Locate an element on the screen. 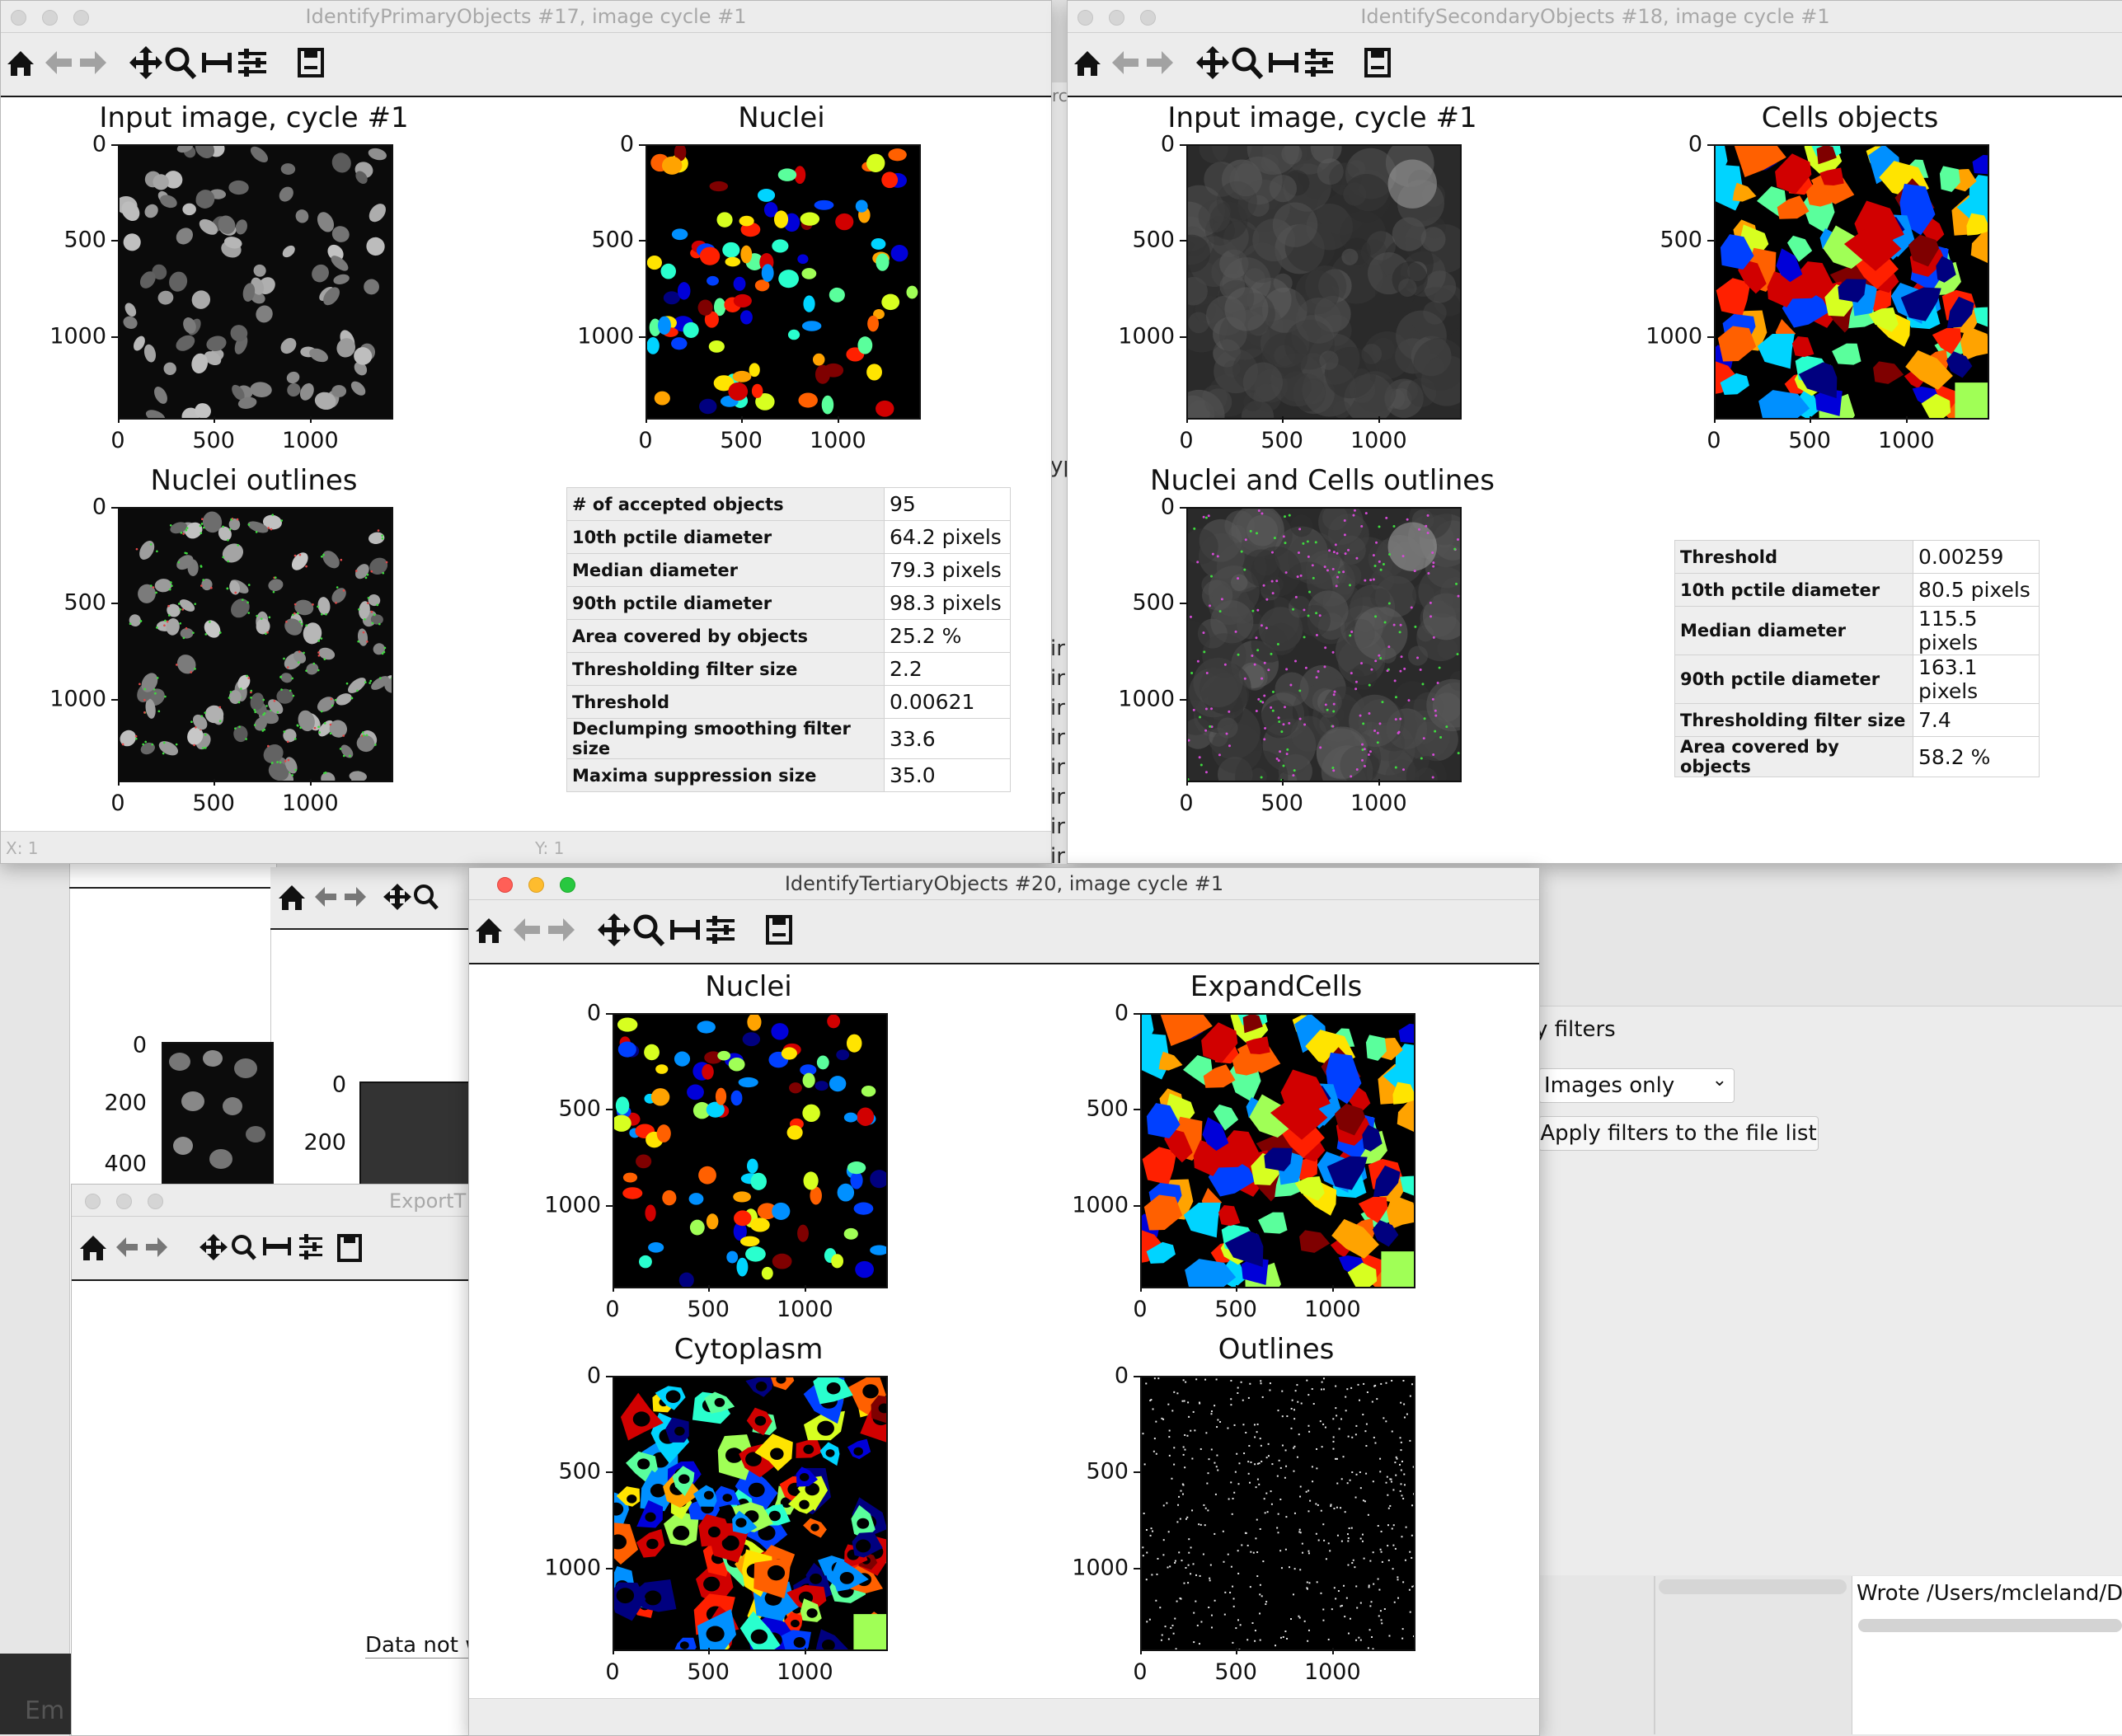 The image size is (2122, 1736). image-panel-outlines-white is located at coordinates (1277, 1513).